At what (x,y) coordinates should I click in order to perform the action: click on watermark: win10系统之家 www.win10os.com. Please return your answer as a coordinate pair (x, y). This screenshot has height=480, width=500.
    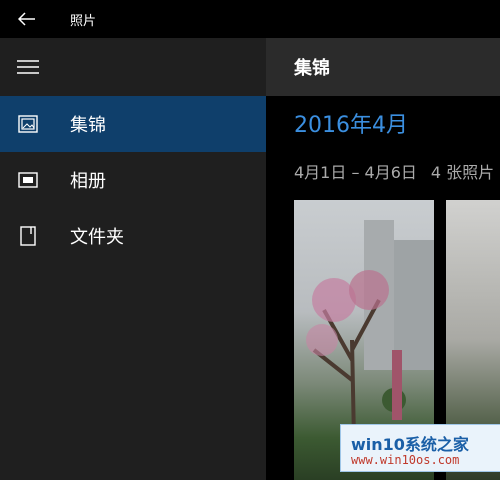
    Looking at the image, I should click on (420, 448).